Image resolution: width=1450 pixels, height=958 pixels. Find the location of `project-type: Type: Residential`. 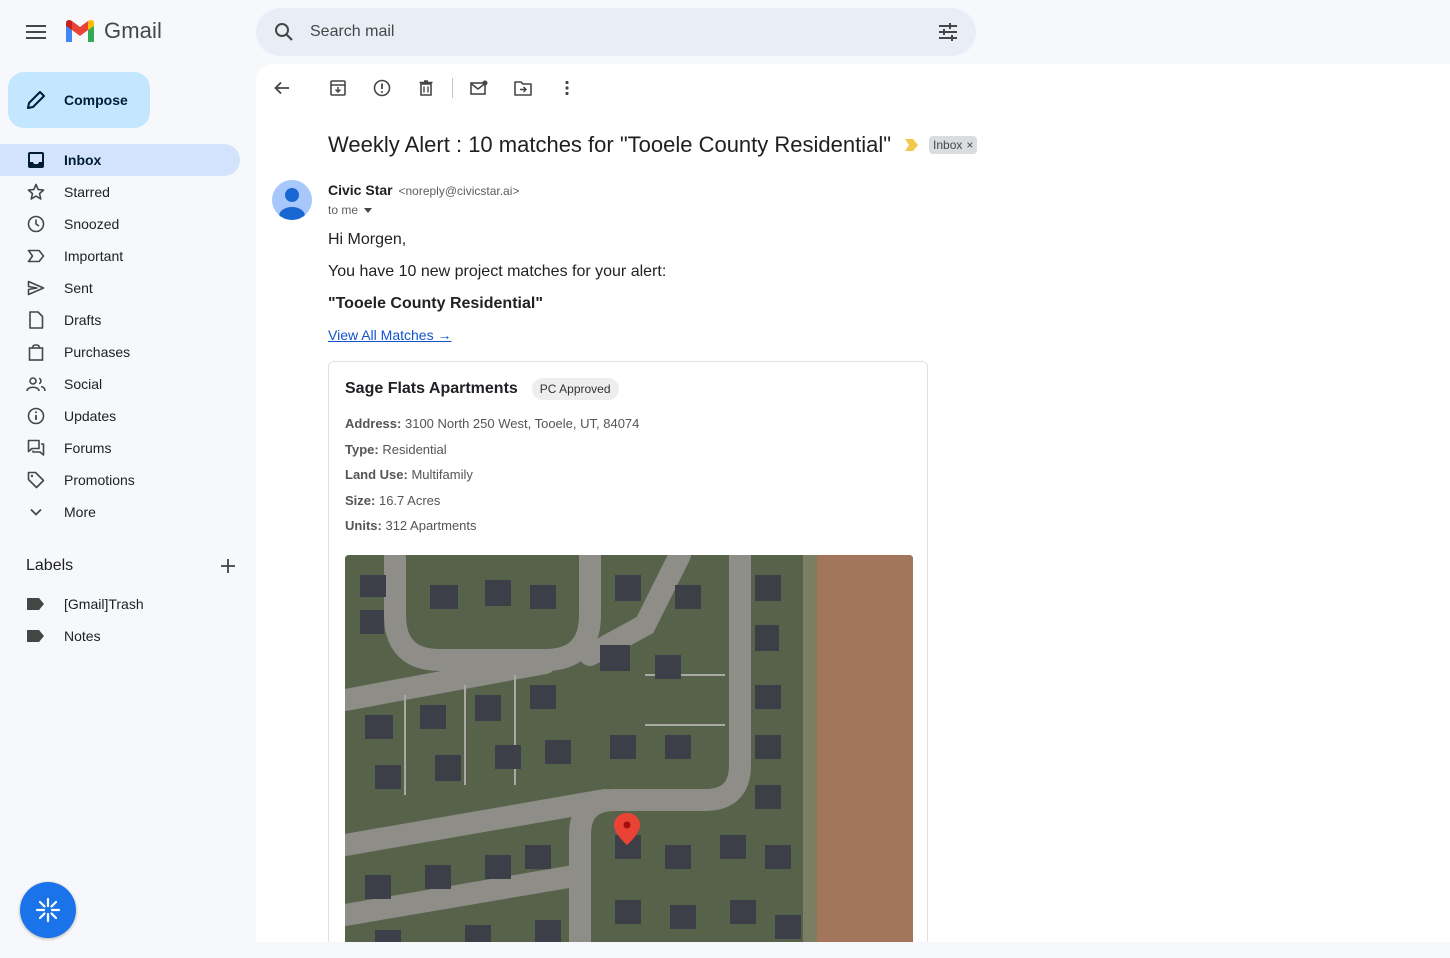

project-type: Type: Residential is located at coordinates (396, 449).